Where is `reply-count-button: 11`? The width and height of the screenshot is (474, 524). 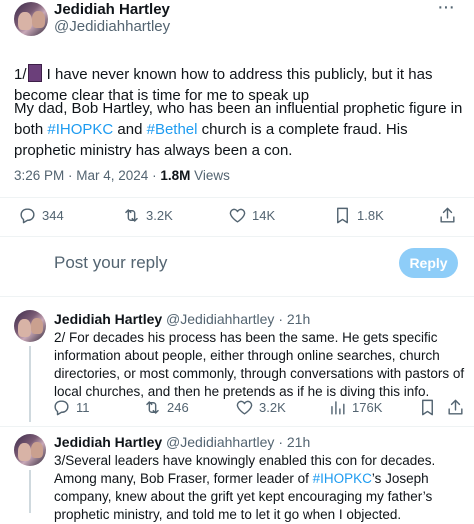 reply-count-button: 11 is located at coordinates (71, 407).